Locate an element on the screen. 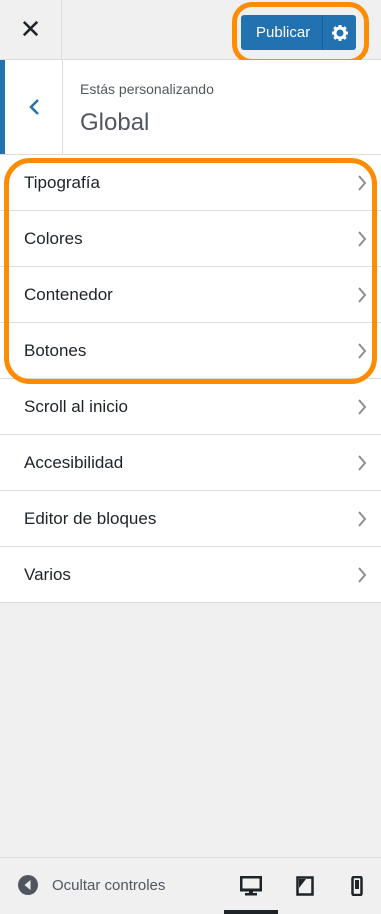  publish-settings-button is located at coordinates (339, 32).